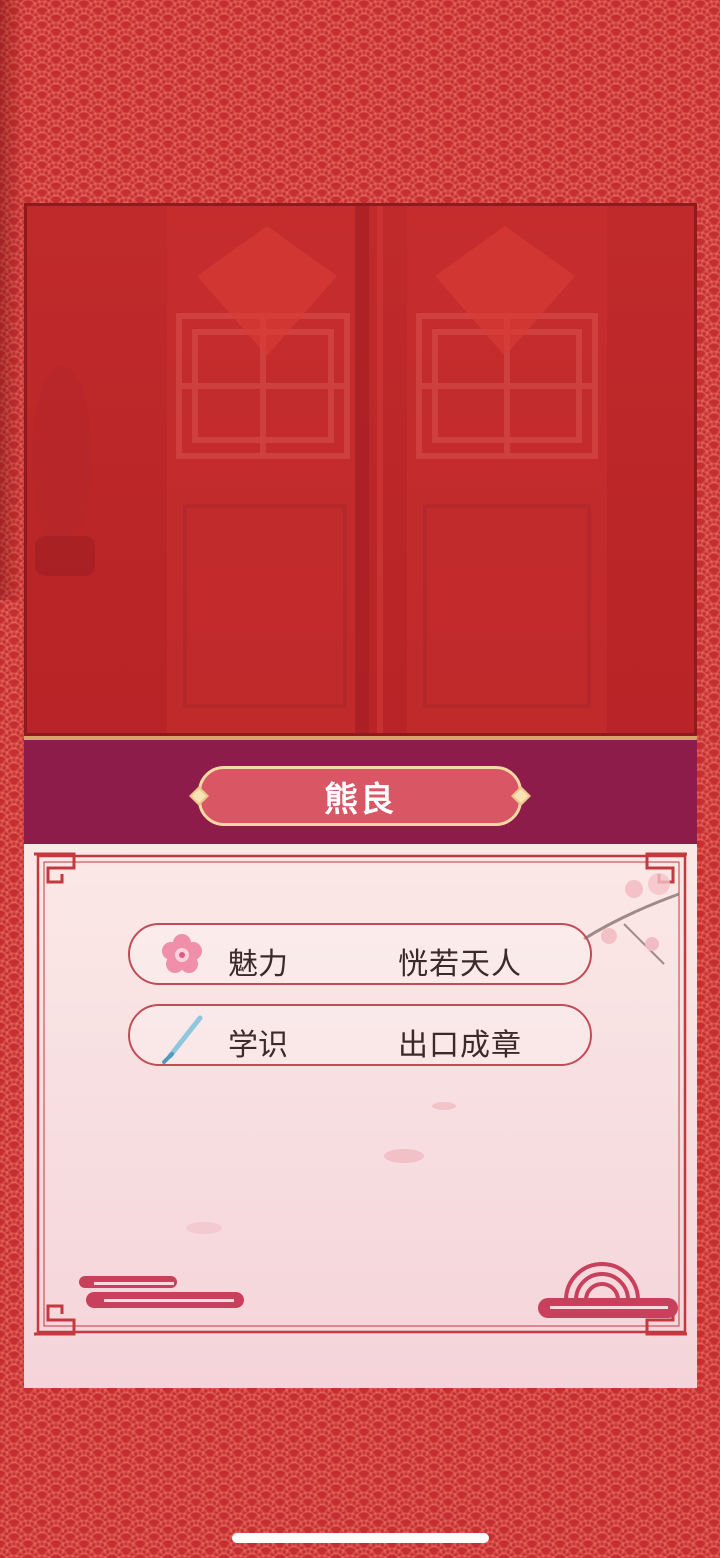 Image resolution: width=720 pixels, height=1558 pixels. I want to click on character-name: 熊良, so click(360, 799).